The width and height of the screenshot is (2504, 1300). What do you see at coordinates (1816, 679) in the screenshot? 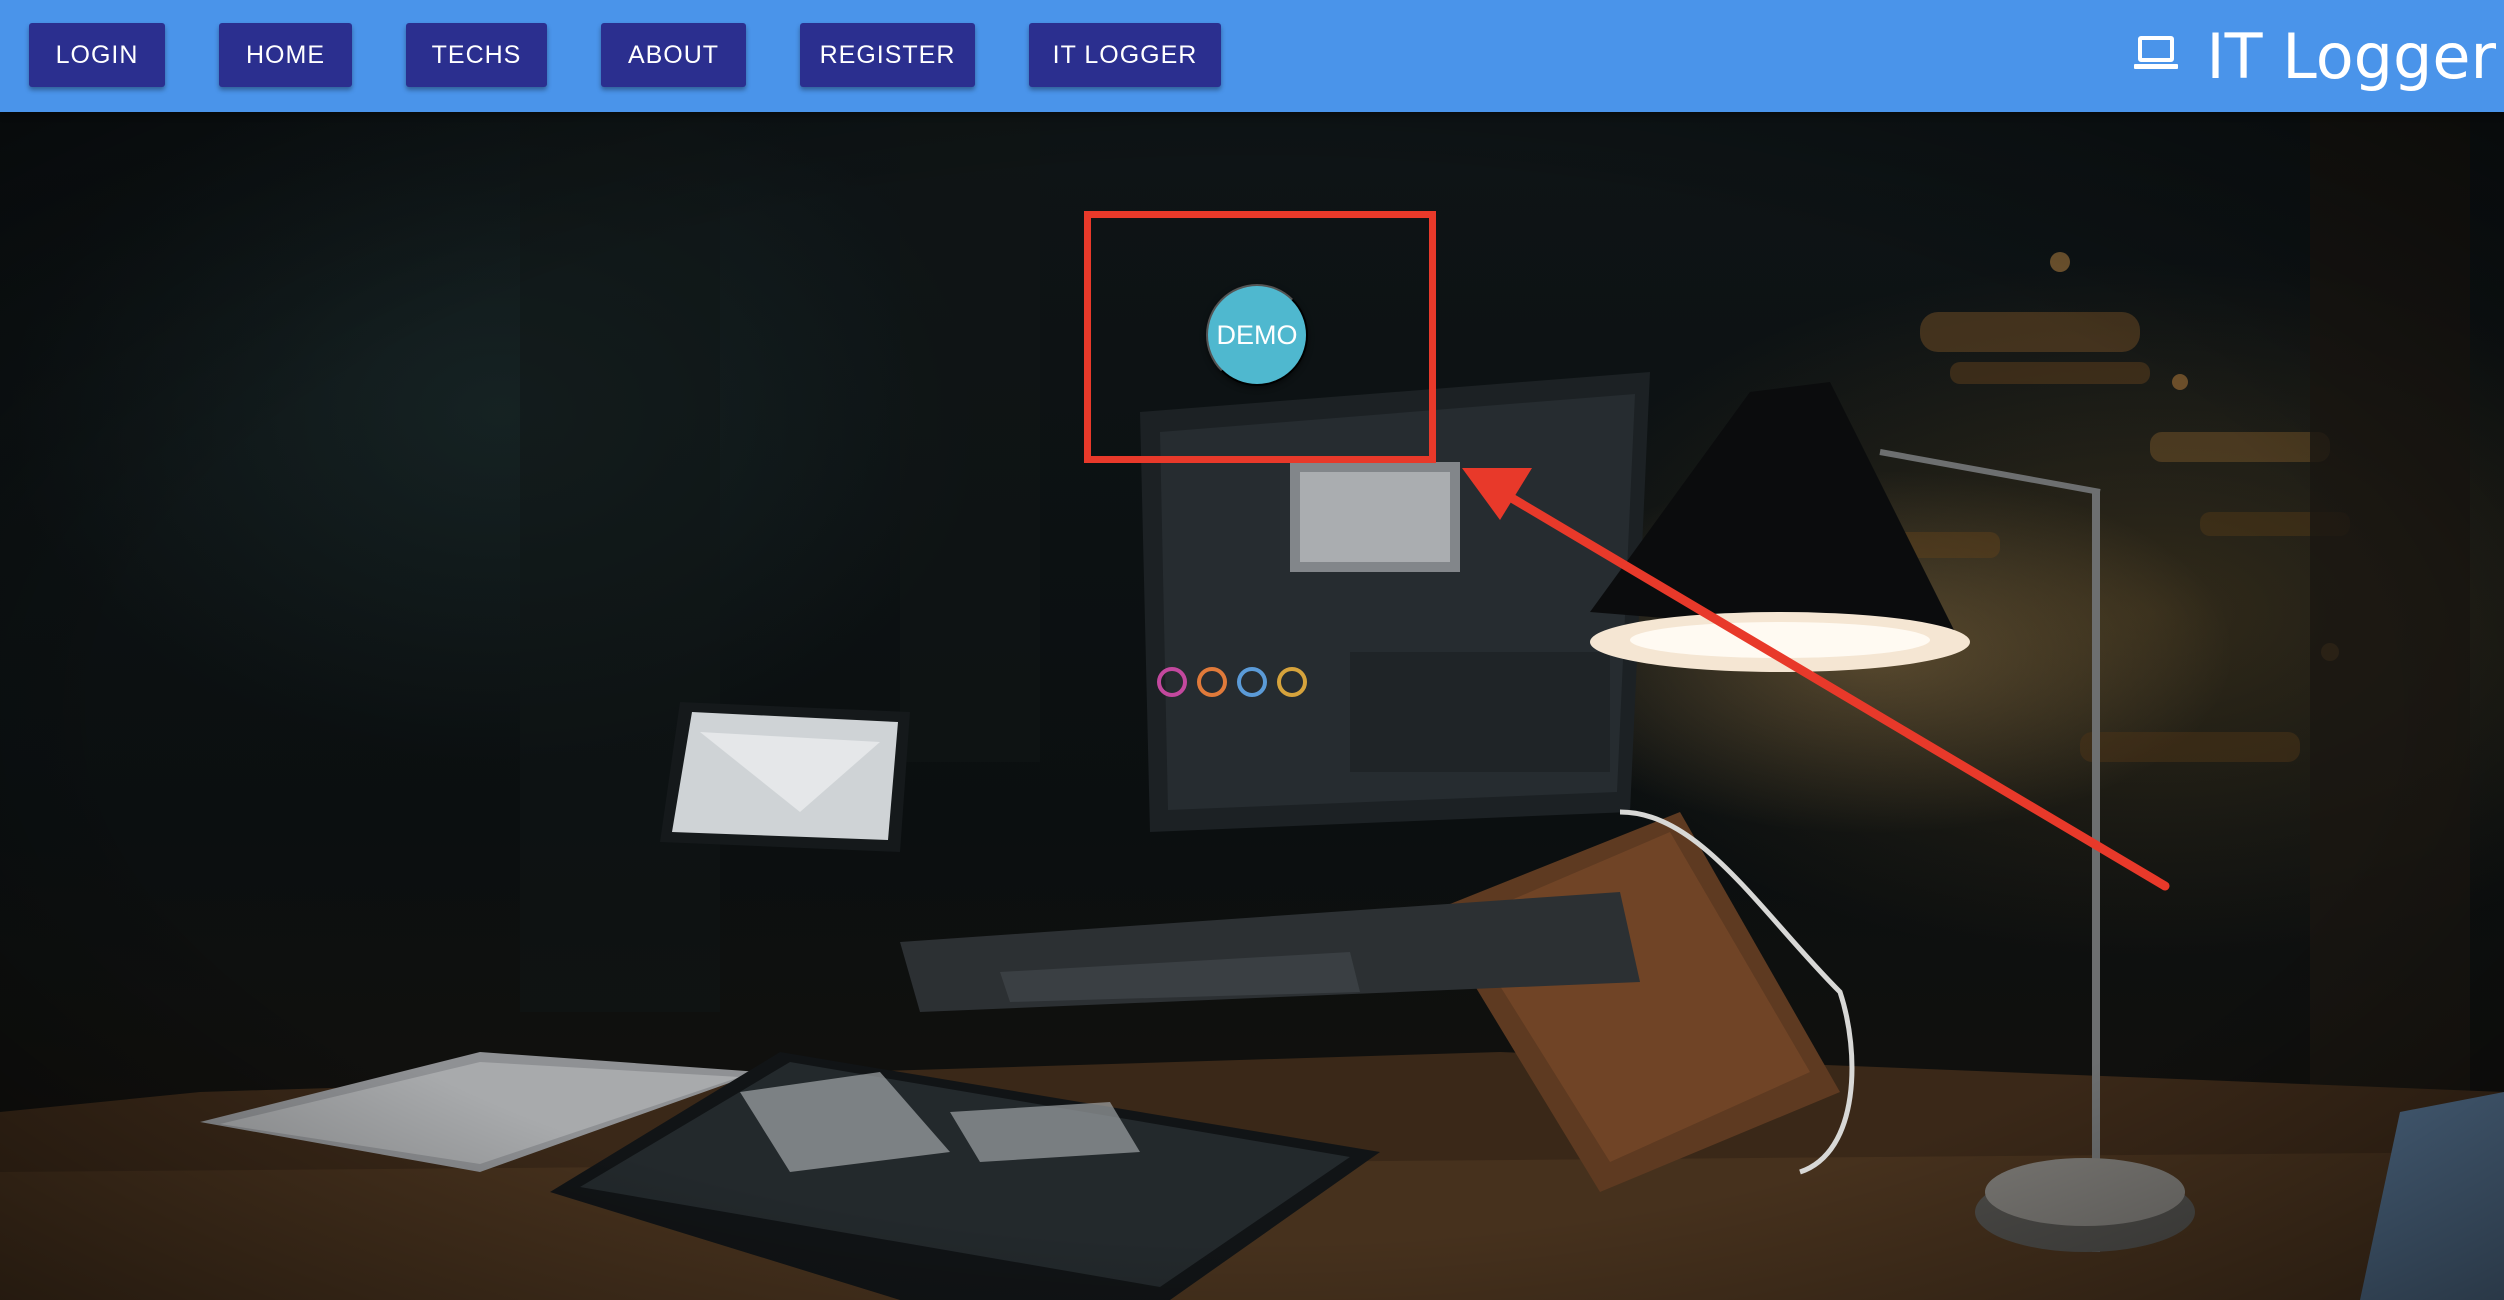
I see `annotation-arrow` at bounding box center [1816, 679].